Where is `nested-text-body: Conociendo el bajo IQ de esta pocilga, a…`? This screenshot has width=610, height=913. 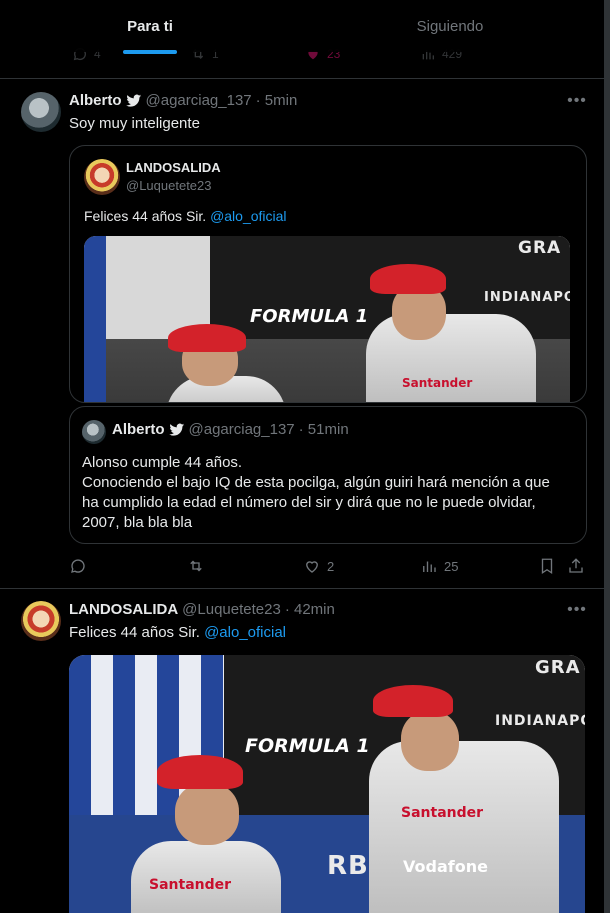 nested-text-body: Conociendo el bajo IQ de esta pocilga, a… is located at coordinates (316, 502).